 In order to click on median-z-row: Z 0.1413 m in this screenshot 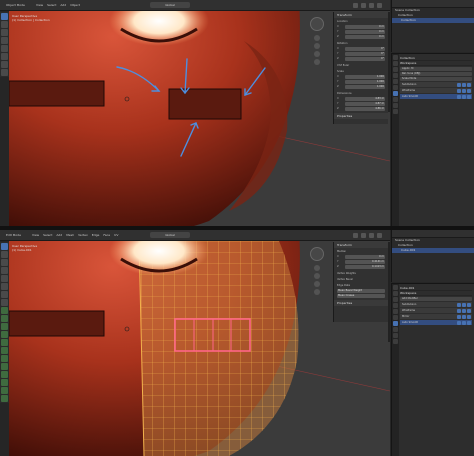, I will do `click(361, 267)`.